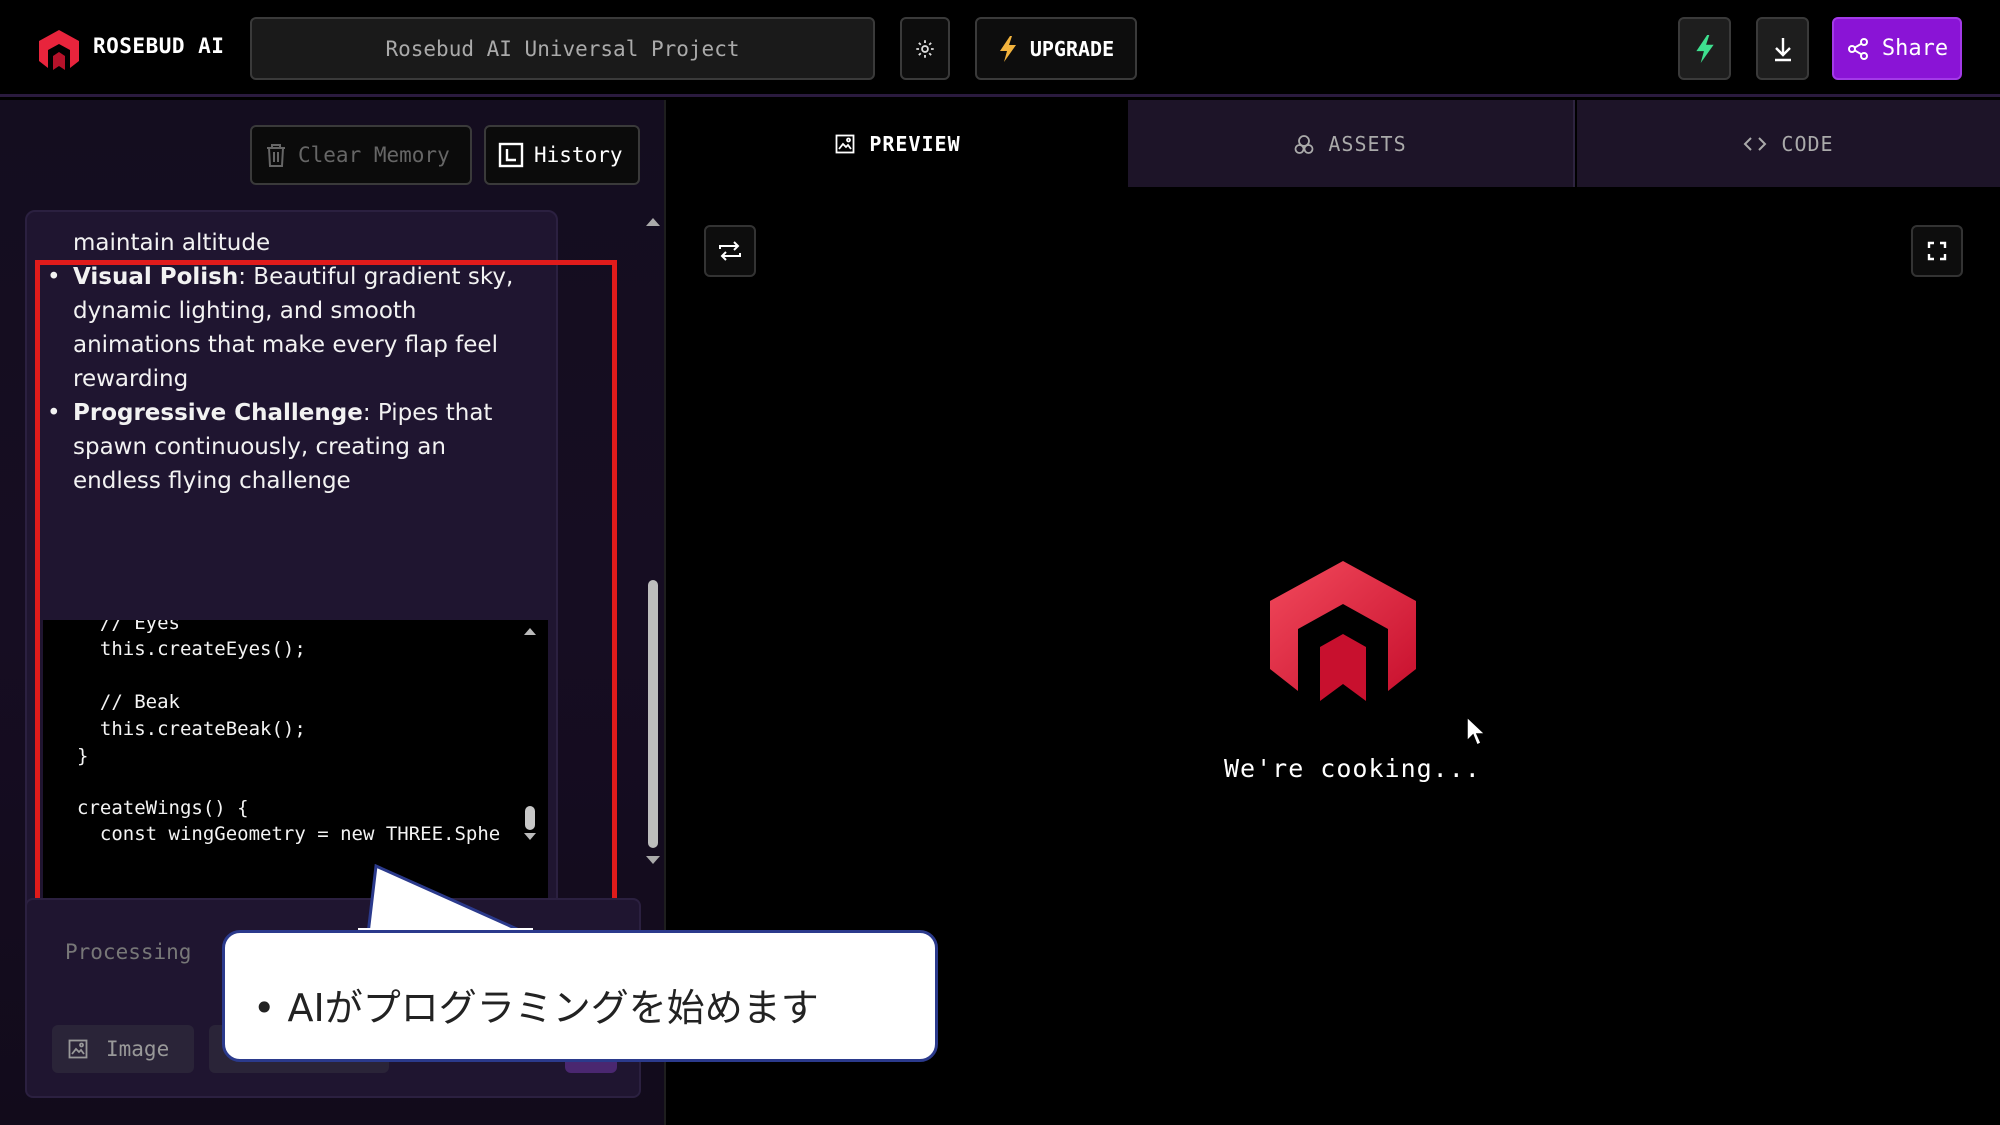 This screenshot has height=1125, width=2000. Describe the element at coordinates (511, 155) in the screenshot. I see `history-icon` at that location.